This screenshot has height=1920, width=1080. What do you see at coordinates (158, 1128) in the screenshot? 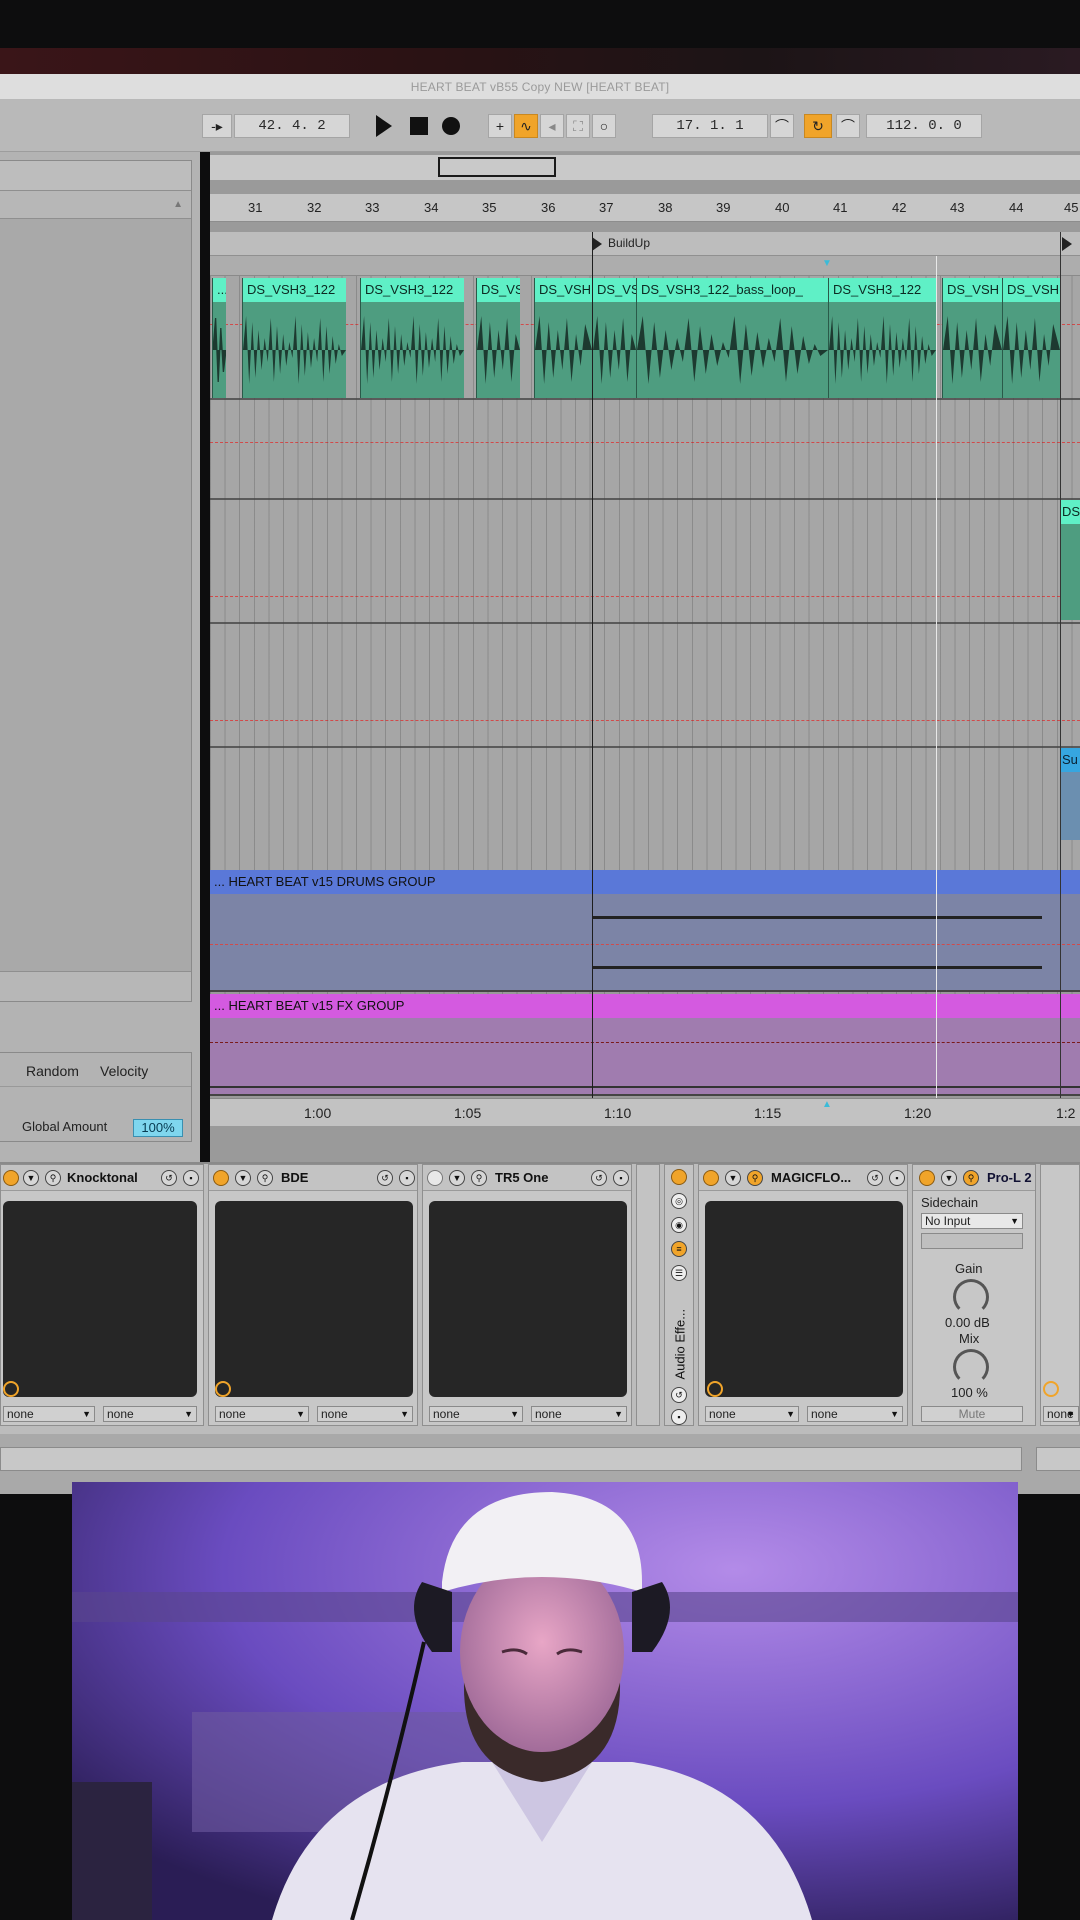
I see `global-amount-field: 100%` at bounding box center [158, 1128].